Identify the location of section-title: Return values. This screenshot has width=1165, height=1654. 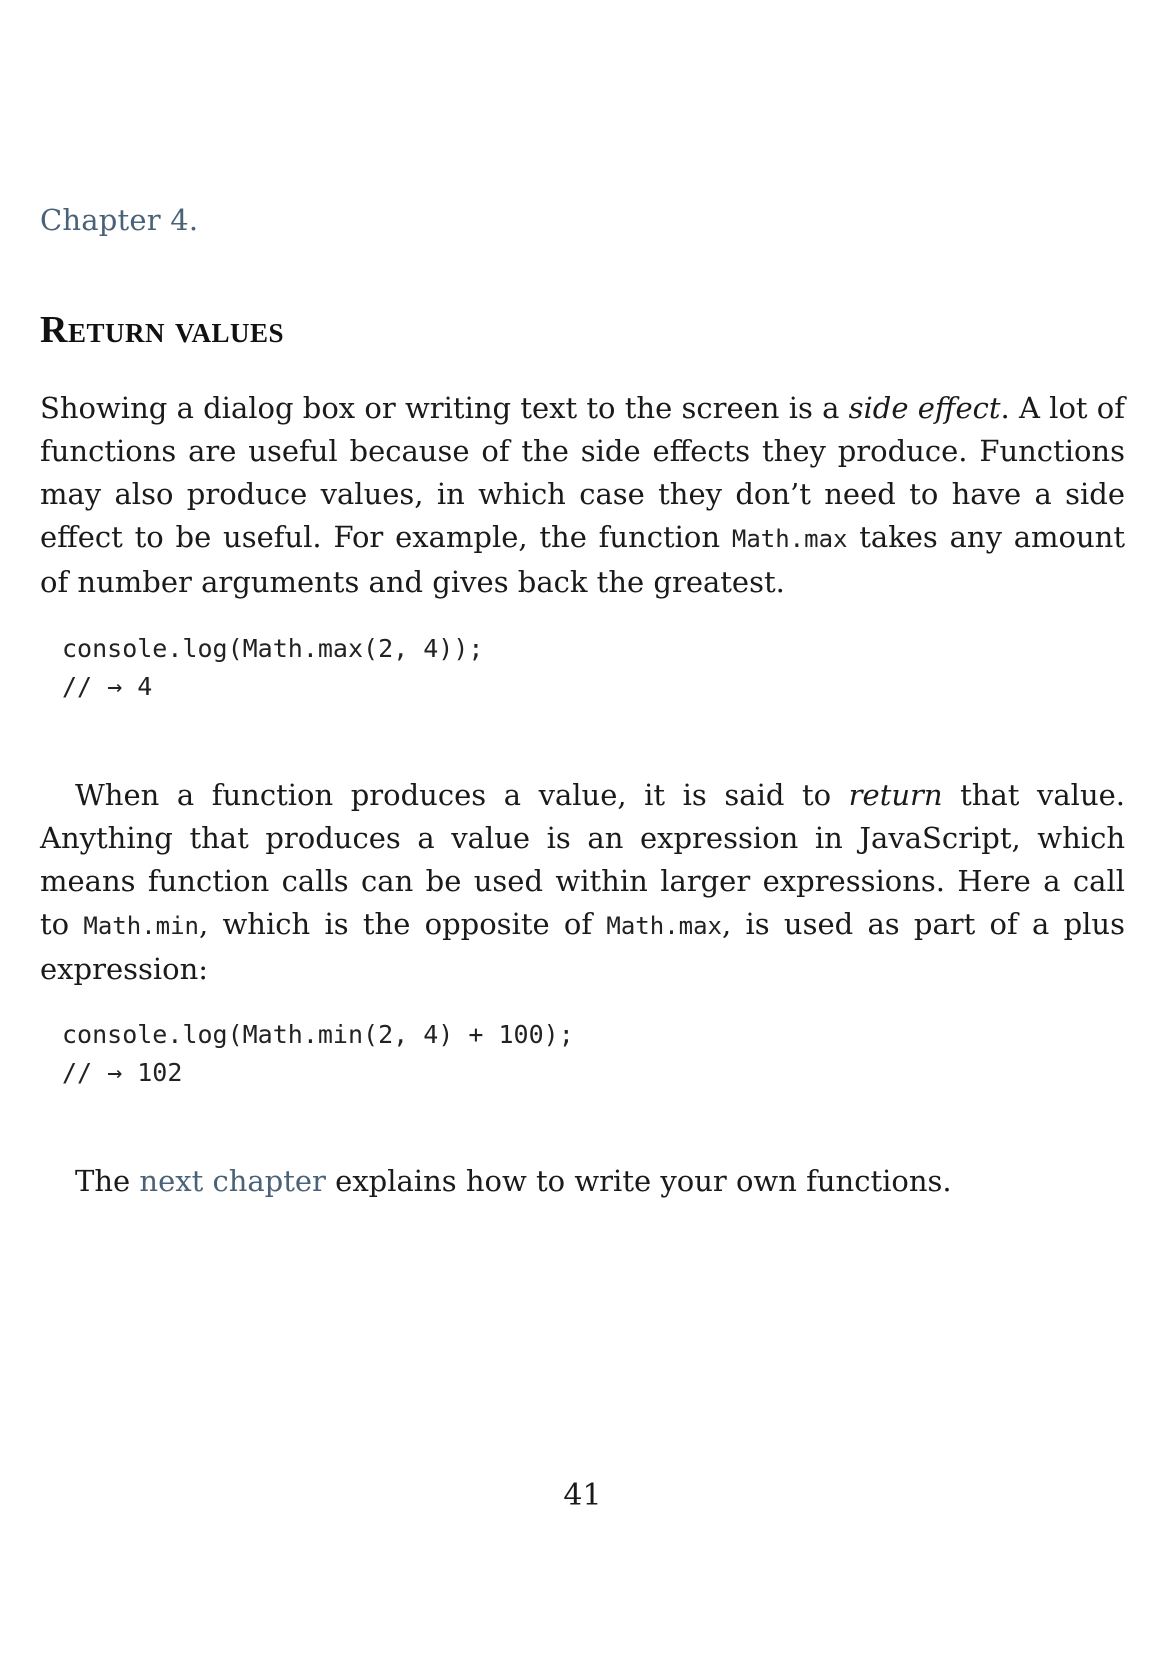
(162, 330).